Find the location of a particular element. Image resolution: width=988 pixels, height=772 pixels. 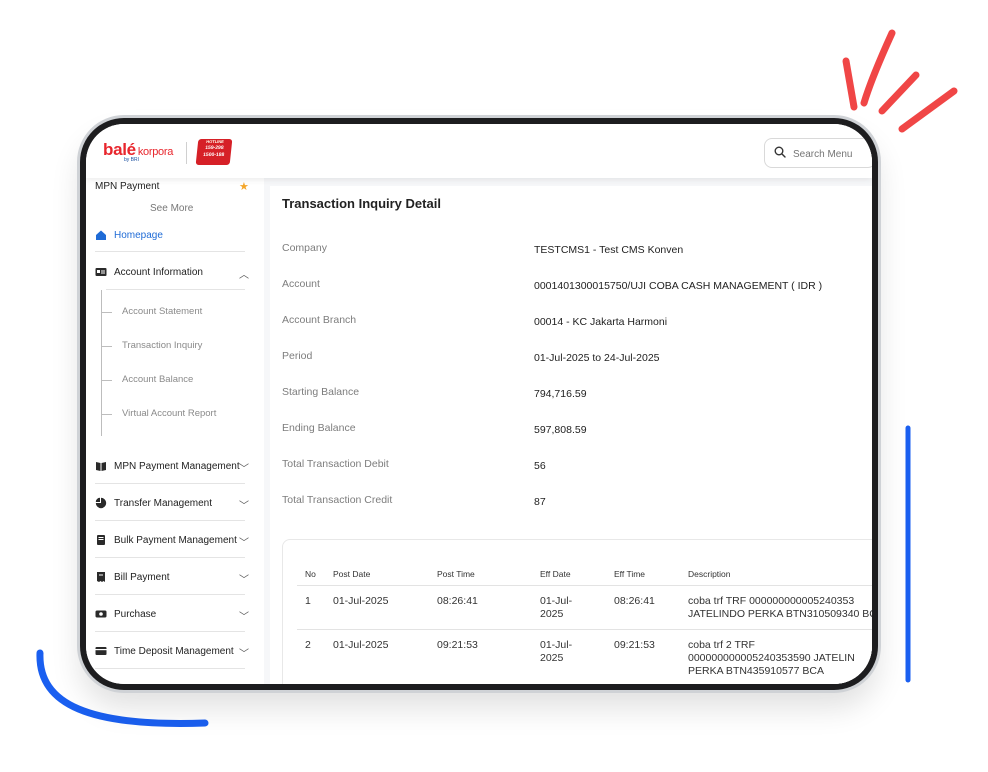

sidebar-item-label: Account Information is located at coordinates (158, 272).